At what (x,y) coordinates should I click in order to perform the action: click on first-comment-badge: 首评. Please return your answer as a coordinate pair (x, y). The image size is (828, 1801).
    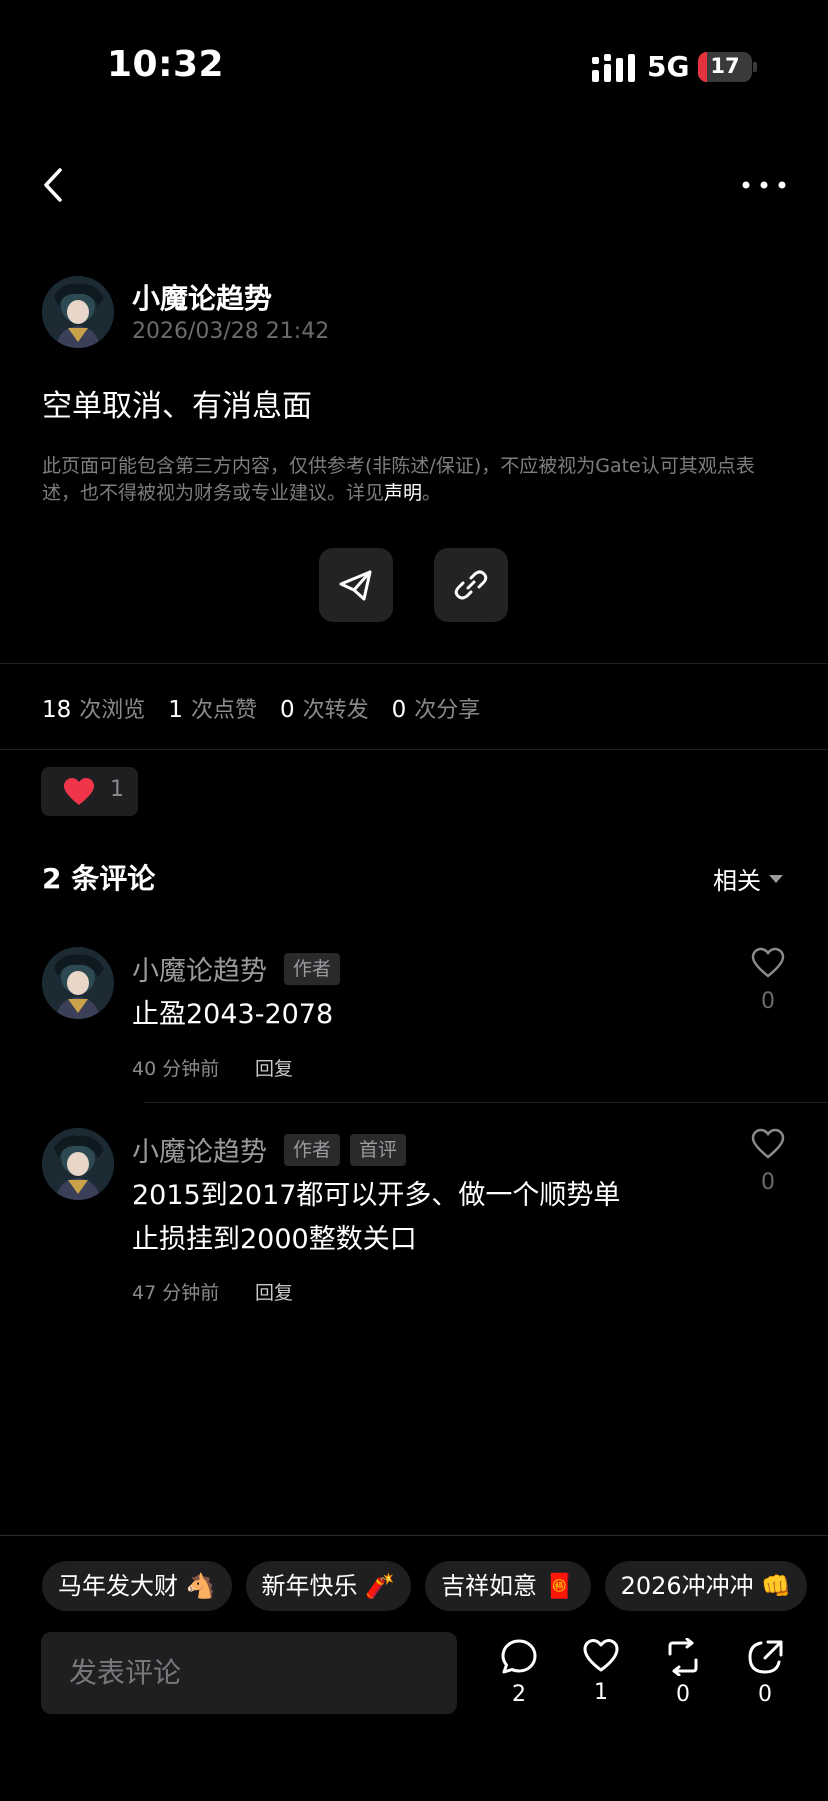
    Looking at the image, I should click on (378, 1150).